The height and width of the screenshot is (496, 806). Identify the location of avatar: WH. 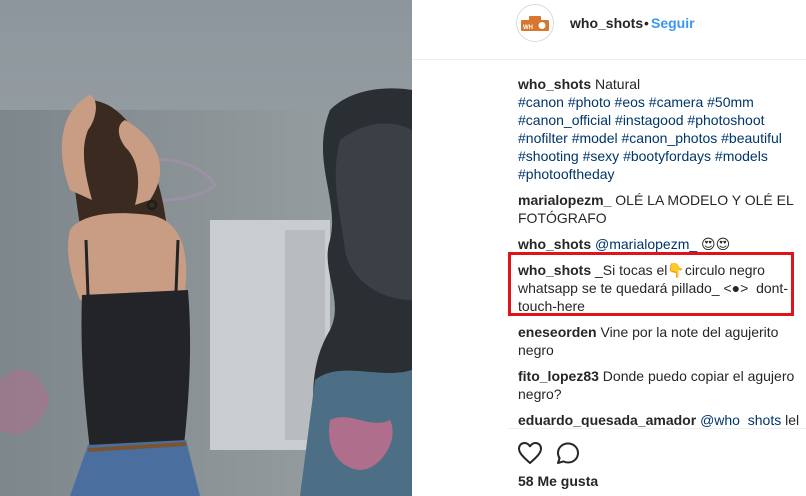
(535, 23).